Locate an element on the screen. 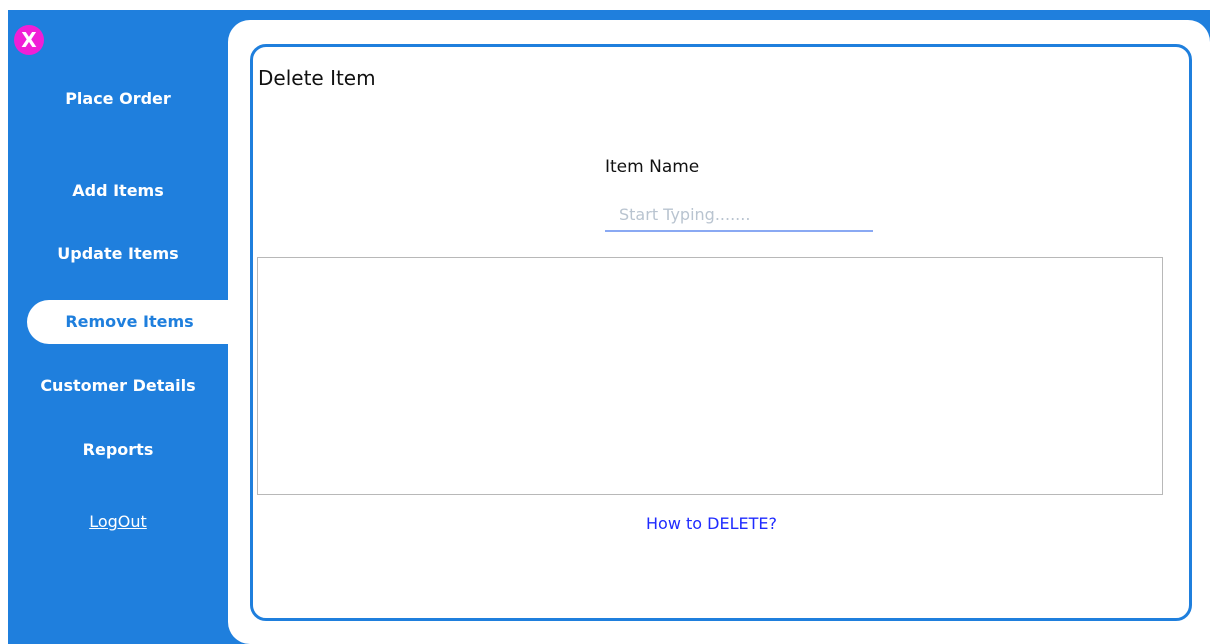 The image size is (1210, 644). page-title: Delete Item is located at coordinates (317, 78).